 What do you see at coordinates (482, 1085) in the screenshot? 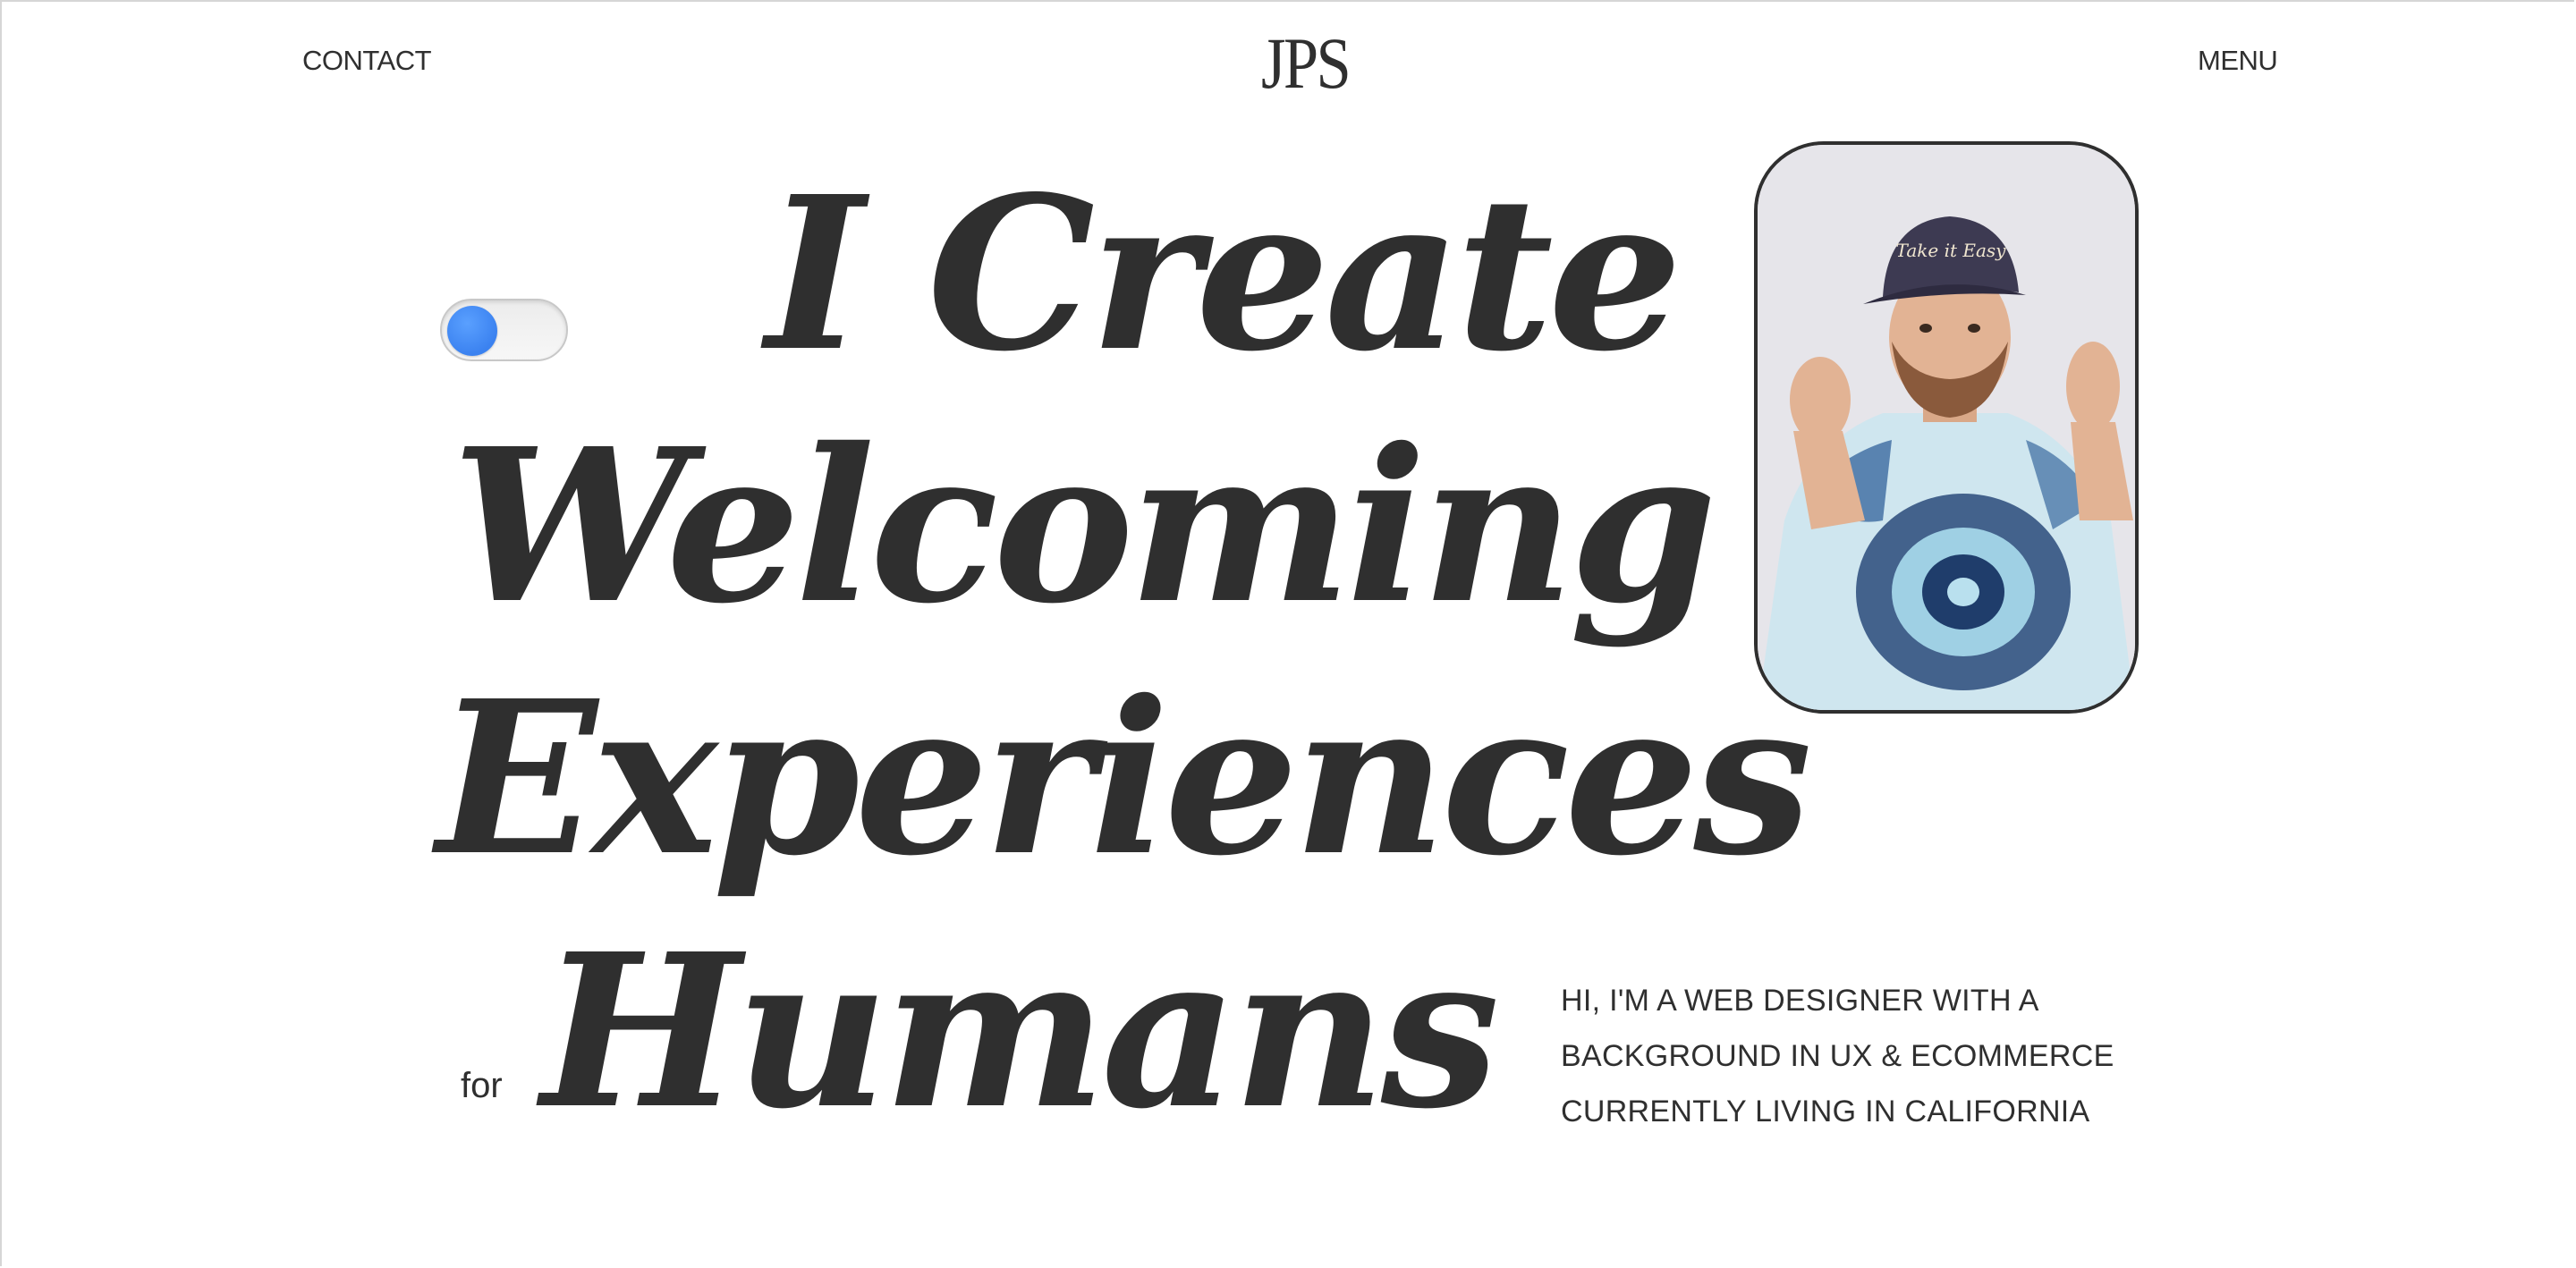
I see `for-label: for` at bounding box center [482, 1085].